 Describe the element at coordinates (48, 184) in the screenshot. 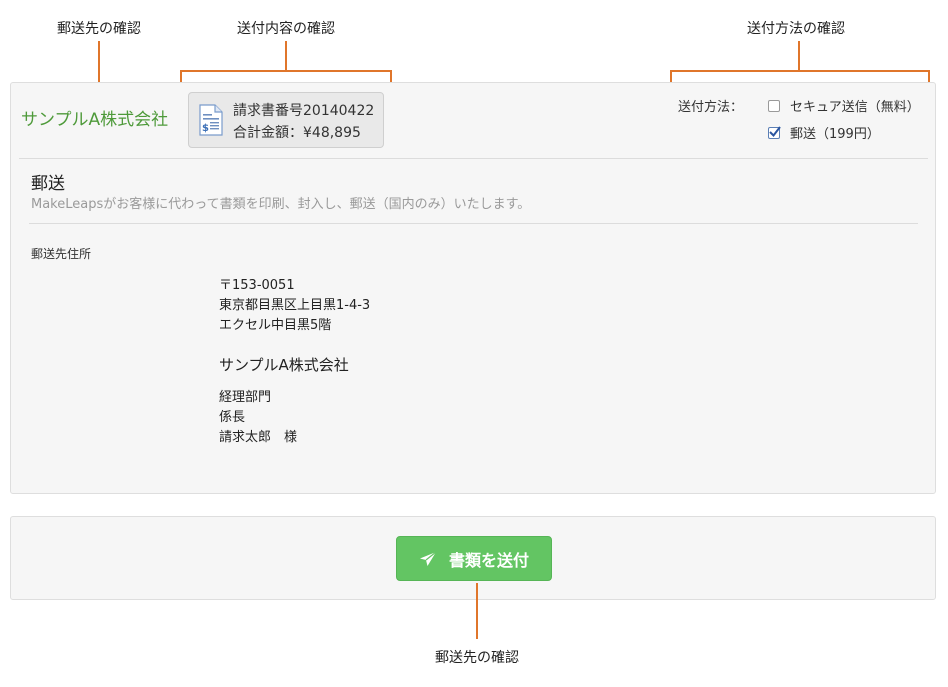

I see `mail-section-title: 郵送` at that location.